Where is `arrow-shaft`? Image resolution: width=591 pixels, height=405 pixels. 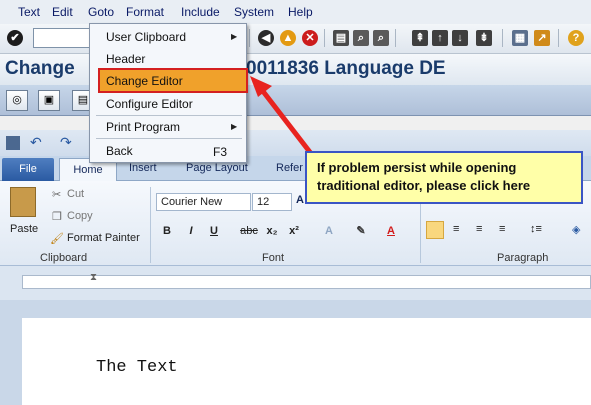 arrow-shaft is located at coordinates (289, 125).